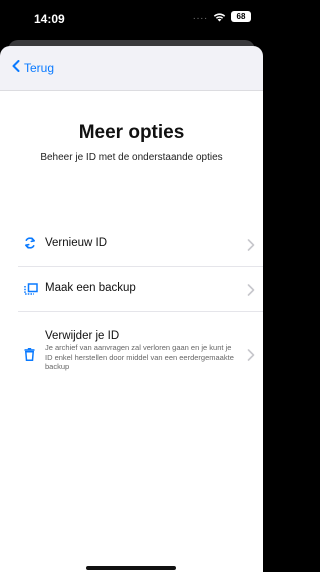  Describe the element at coordinates (31, 291) in the screenshot. I see `backup-icon` at that location.